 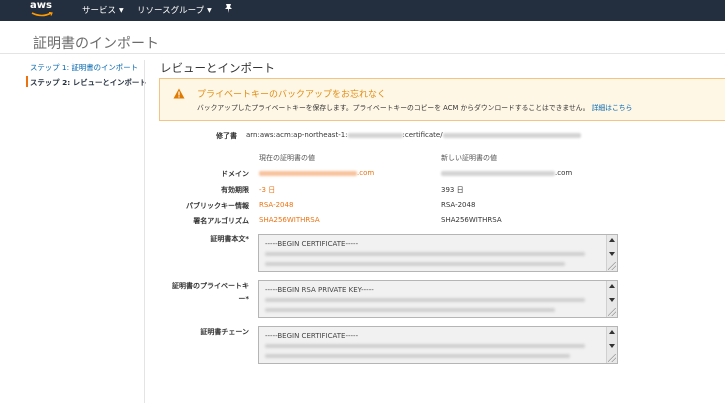 I want to click on certificate-chain-textarea: -----BEGIN CERTIFICATE-----, so click(x=438, y=345).